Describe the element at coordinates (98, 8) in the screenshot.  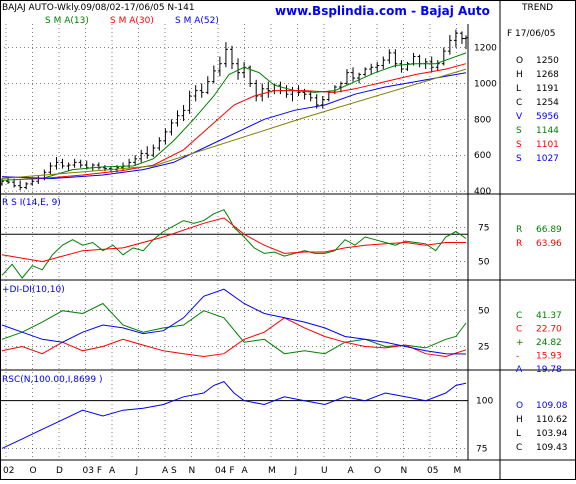
I see `symbol-line: BAJAJ AUTO-Wkly.09/08/02-17/06/05 N-141` at that location.